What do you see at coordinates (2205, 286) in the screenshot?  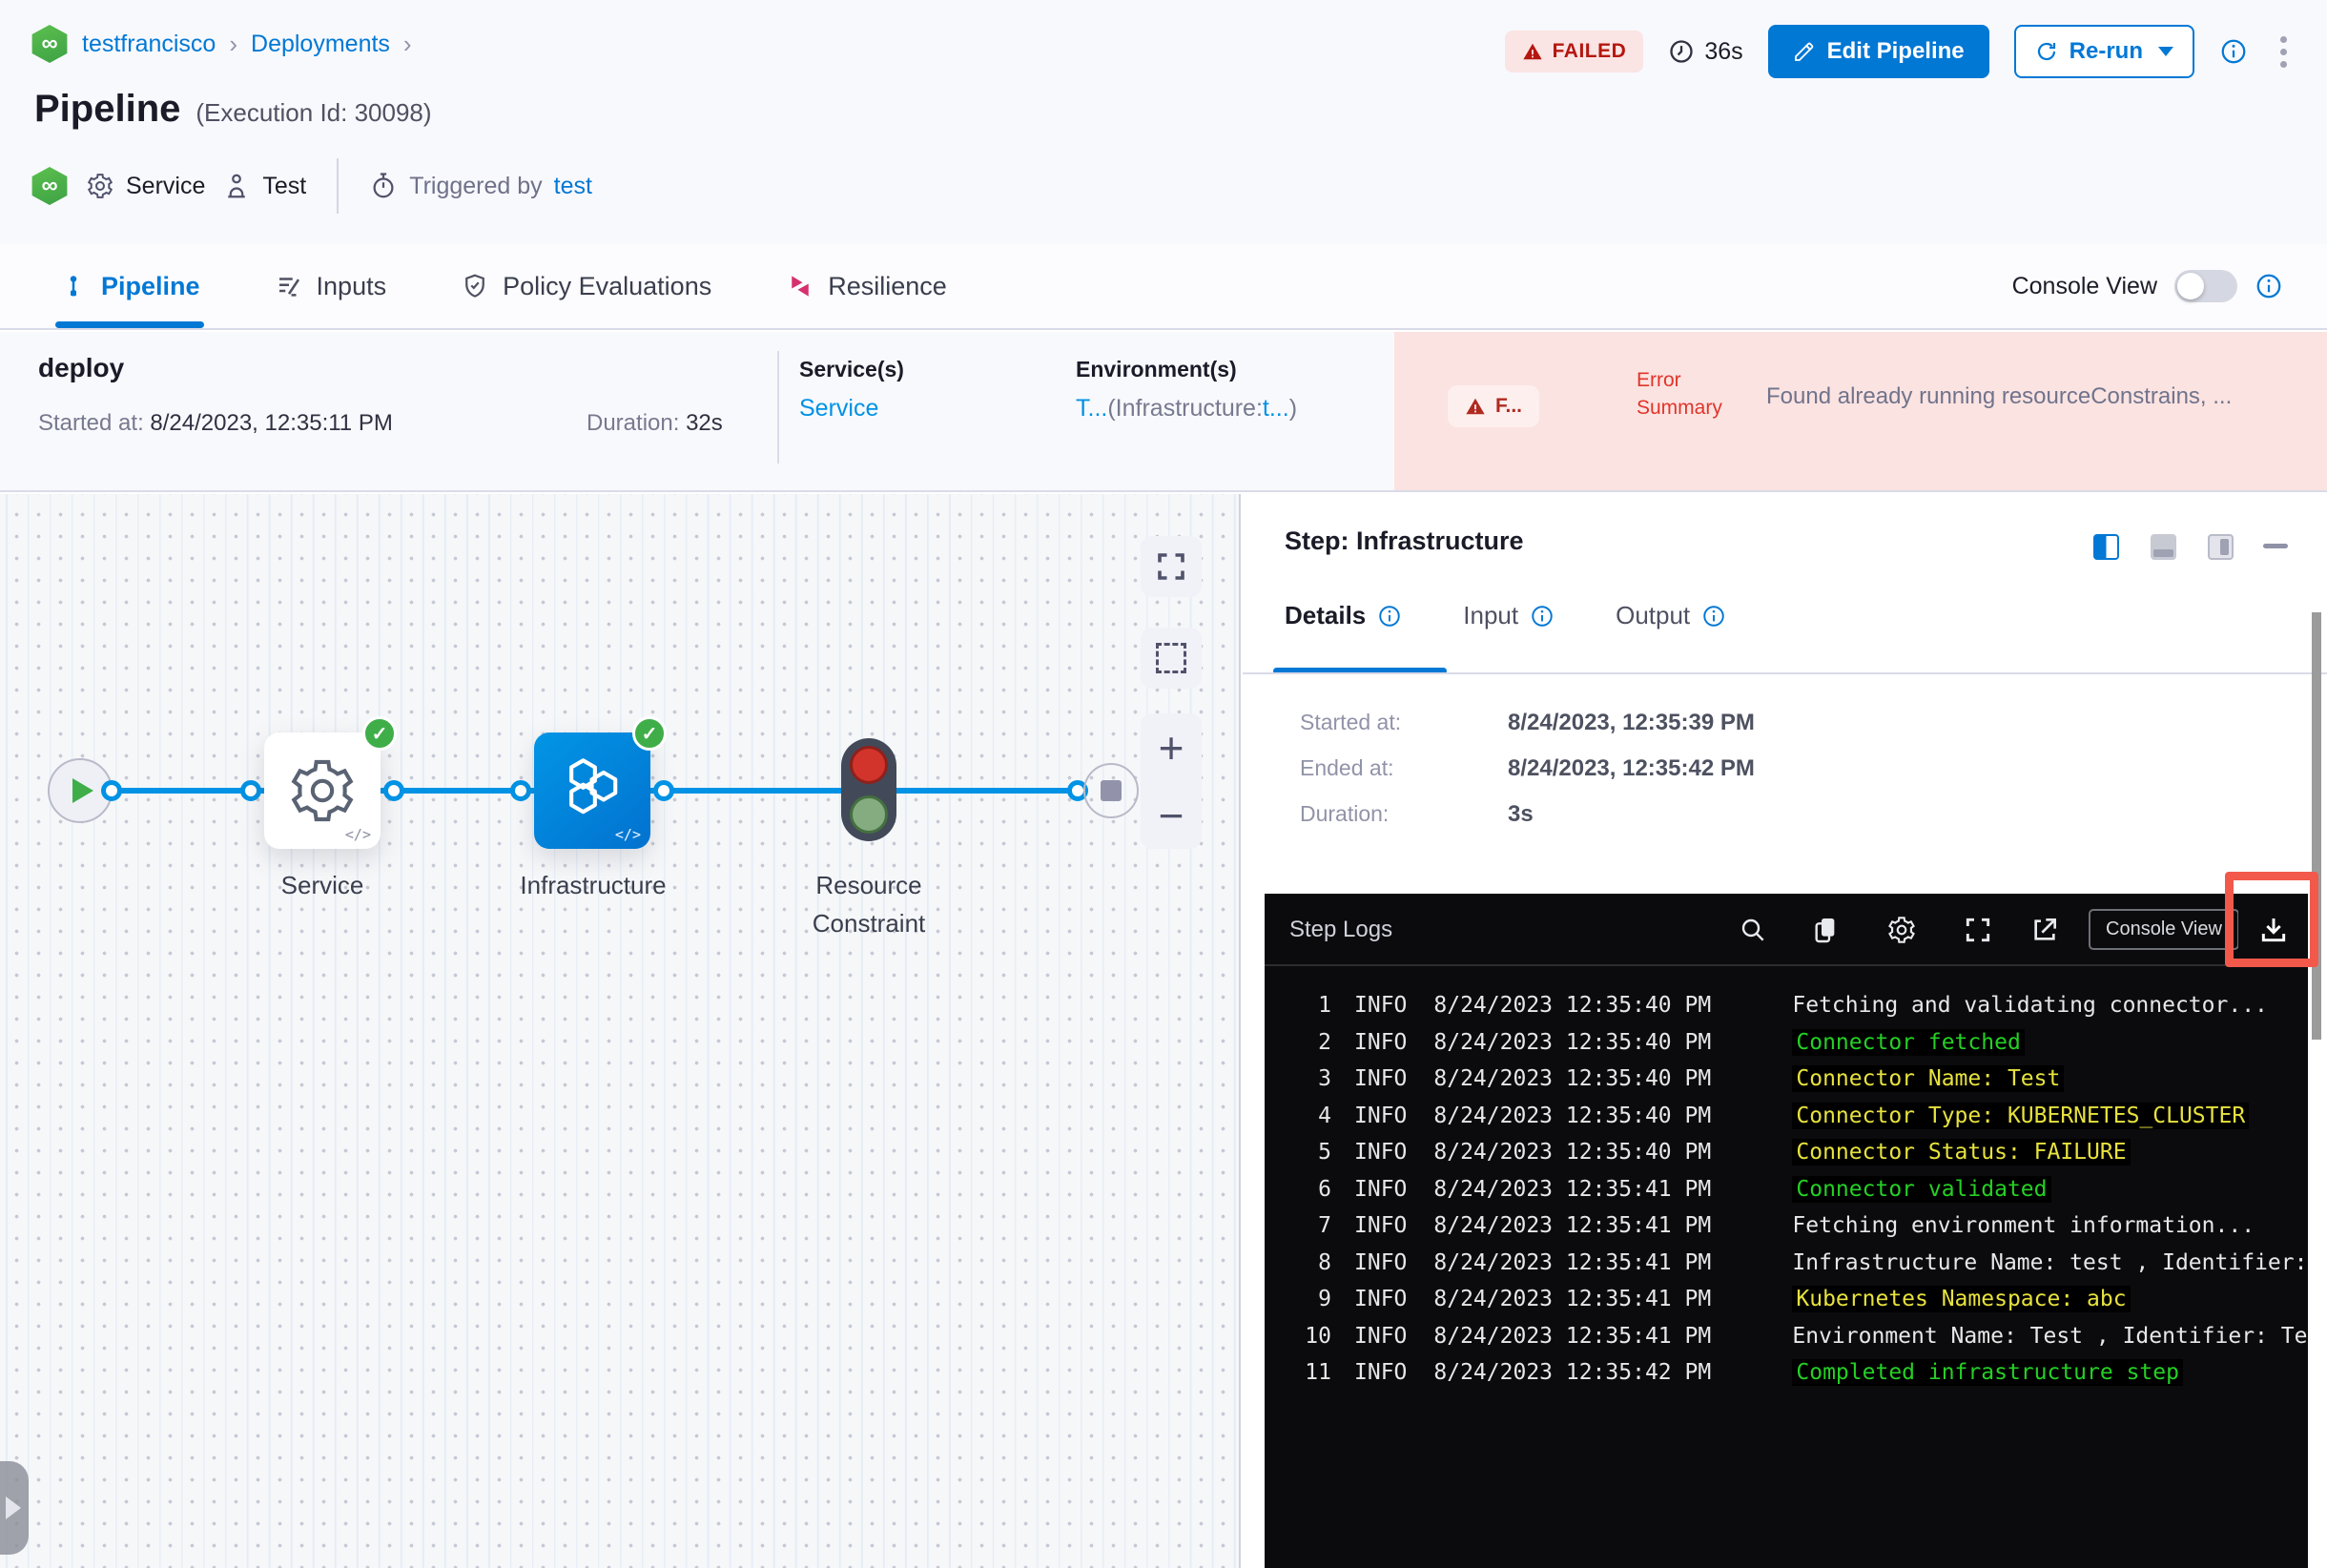 I see `console-view-toggle` at bounding box center [2205, 286].